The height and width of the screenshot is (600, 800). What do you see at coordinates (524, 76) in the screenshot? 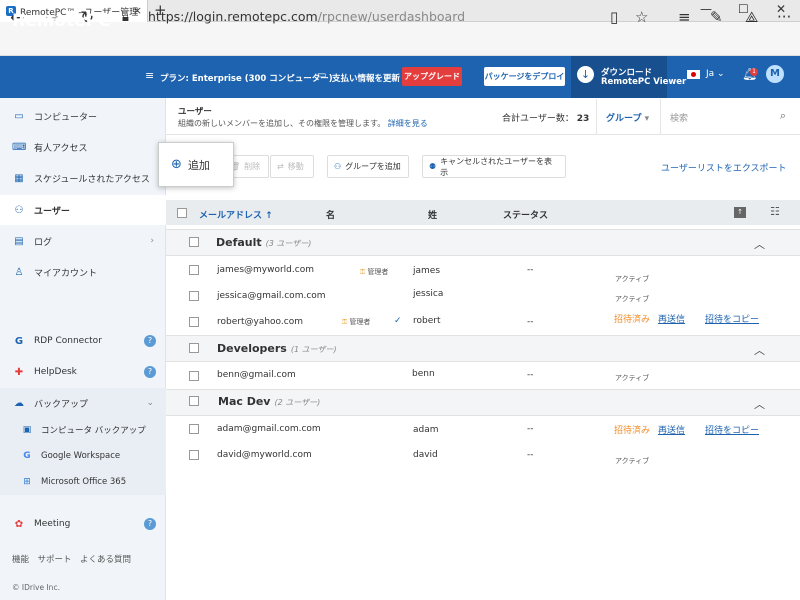
I see `deploy-package-button: パッケージをデプロイ` at bounding box center [524, 76].